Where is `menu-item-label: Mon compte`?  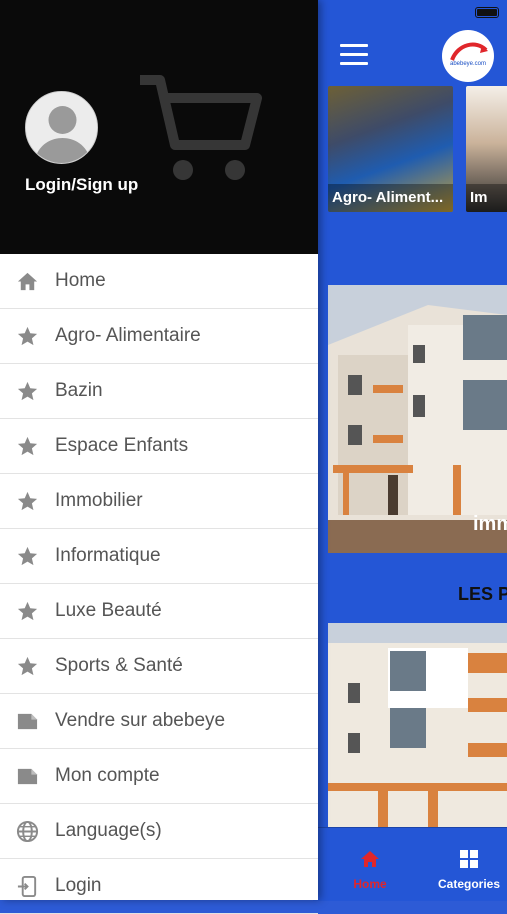 menu-item-label: Mon compte is located at coordinates (107, 775).